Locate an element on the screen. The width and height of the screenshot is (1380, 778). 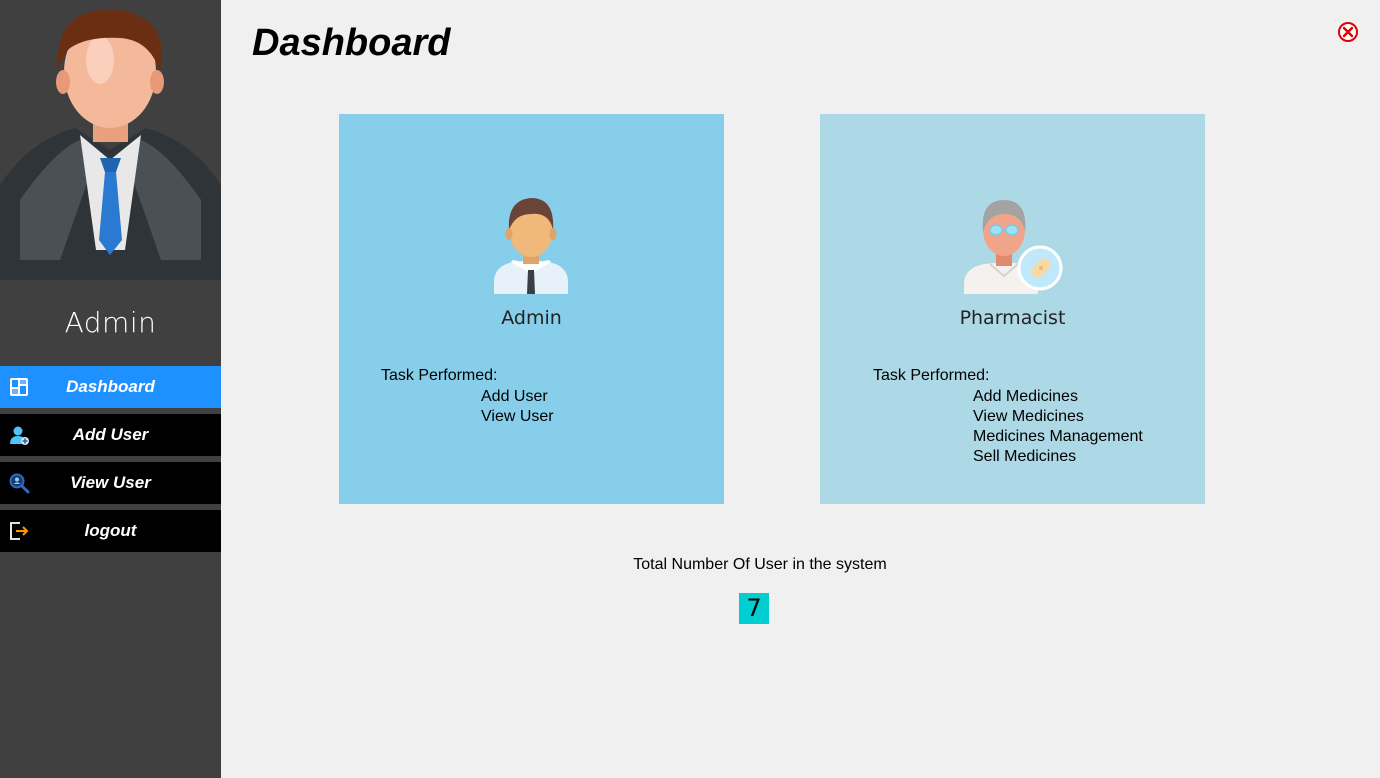
sidebar-item-view-user: View User is located at coordinates (110, 483).